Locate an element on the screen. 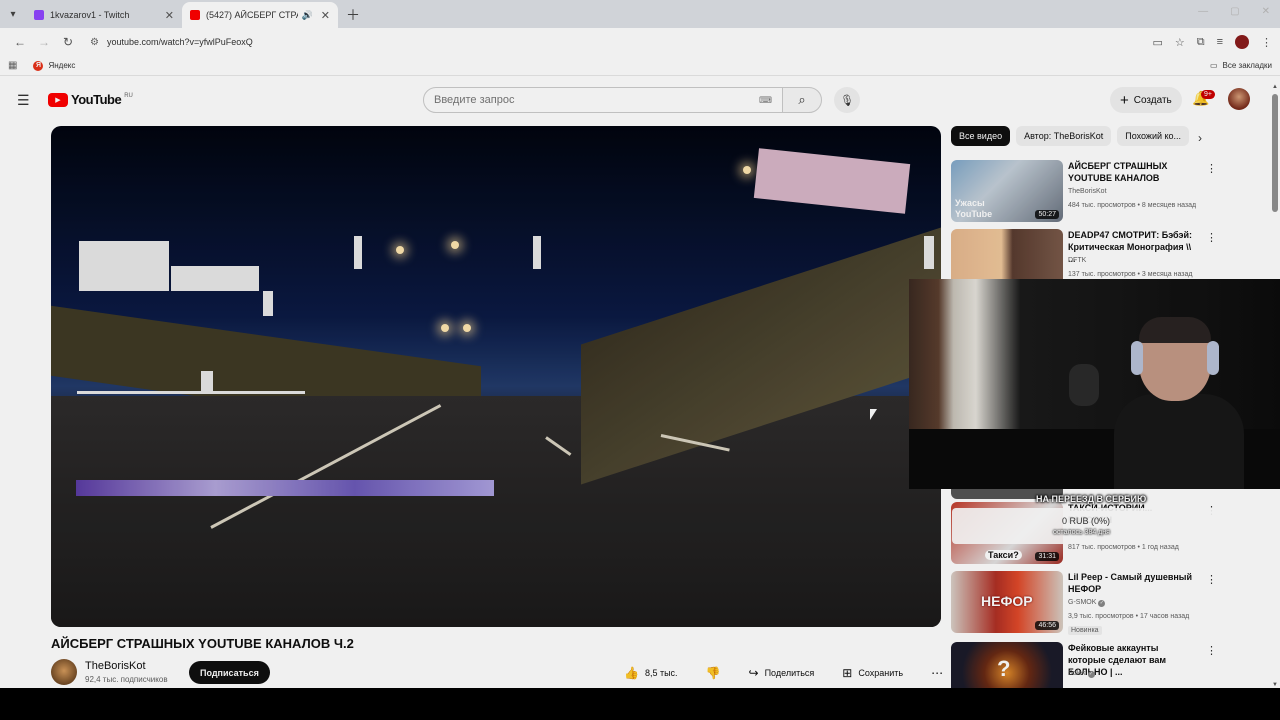 This screenshot has width=1280, height=720. more-icon: ⋯ is located at coordinates (937, 672).